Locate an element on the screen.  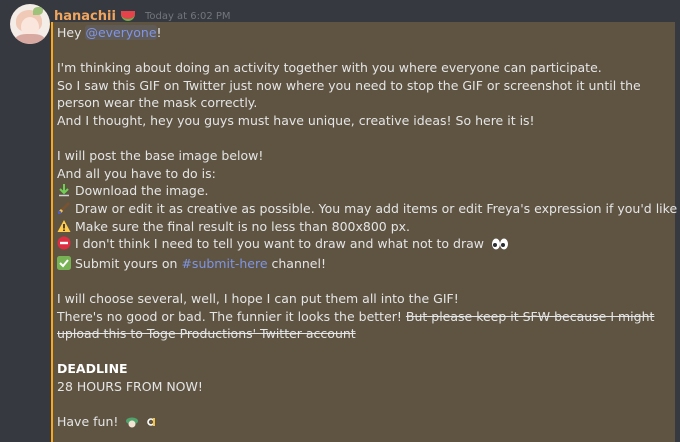
eyes-icon is located at coordinates (500, 246).